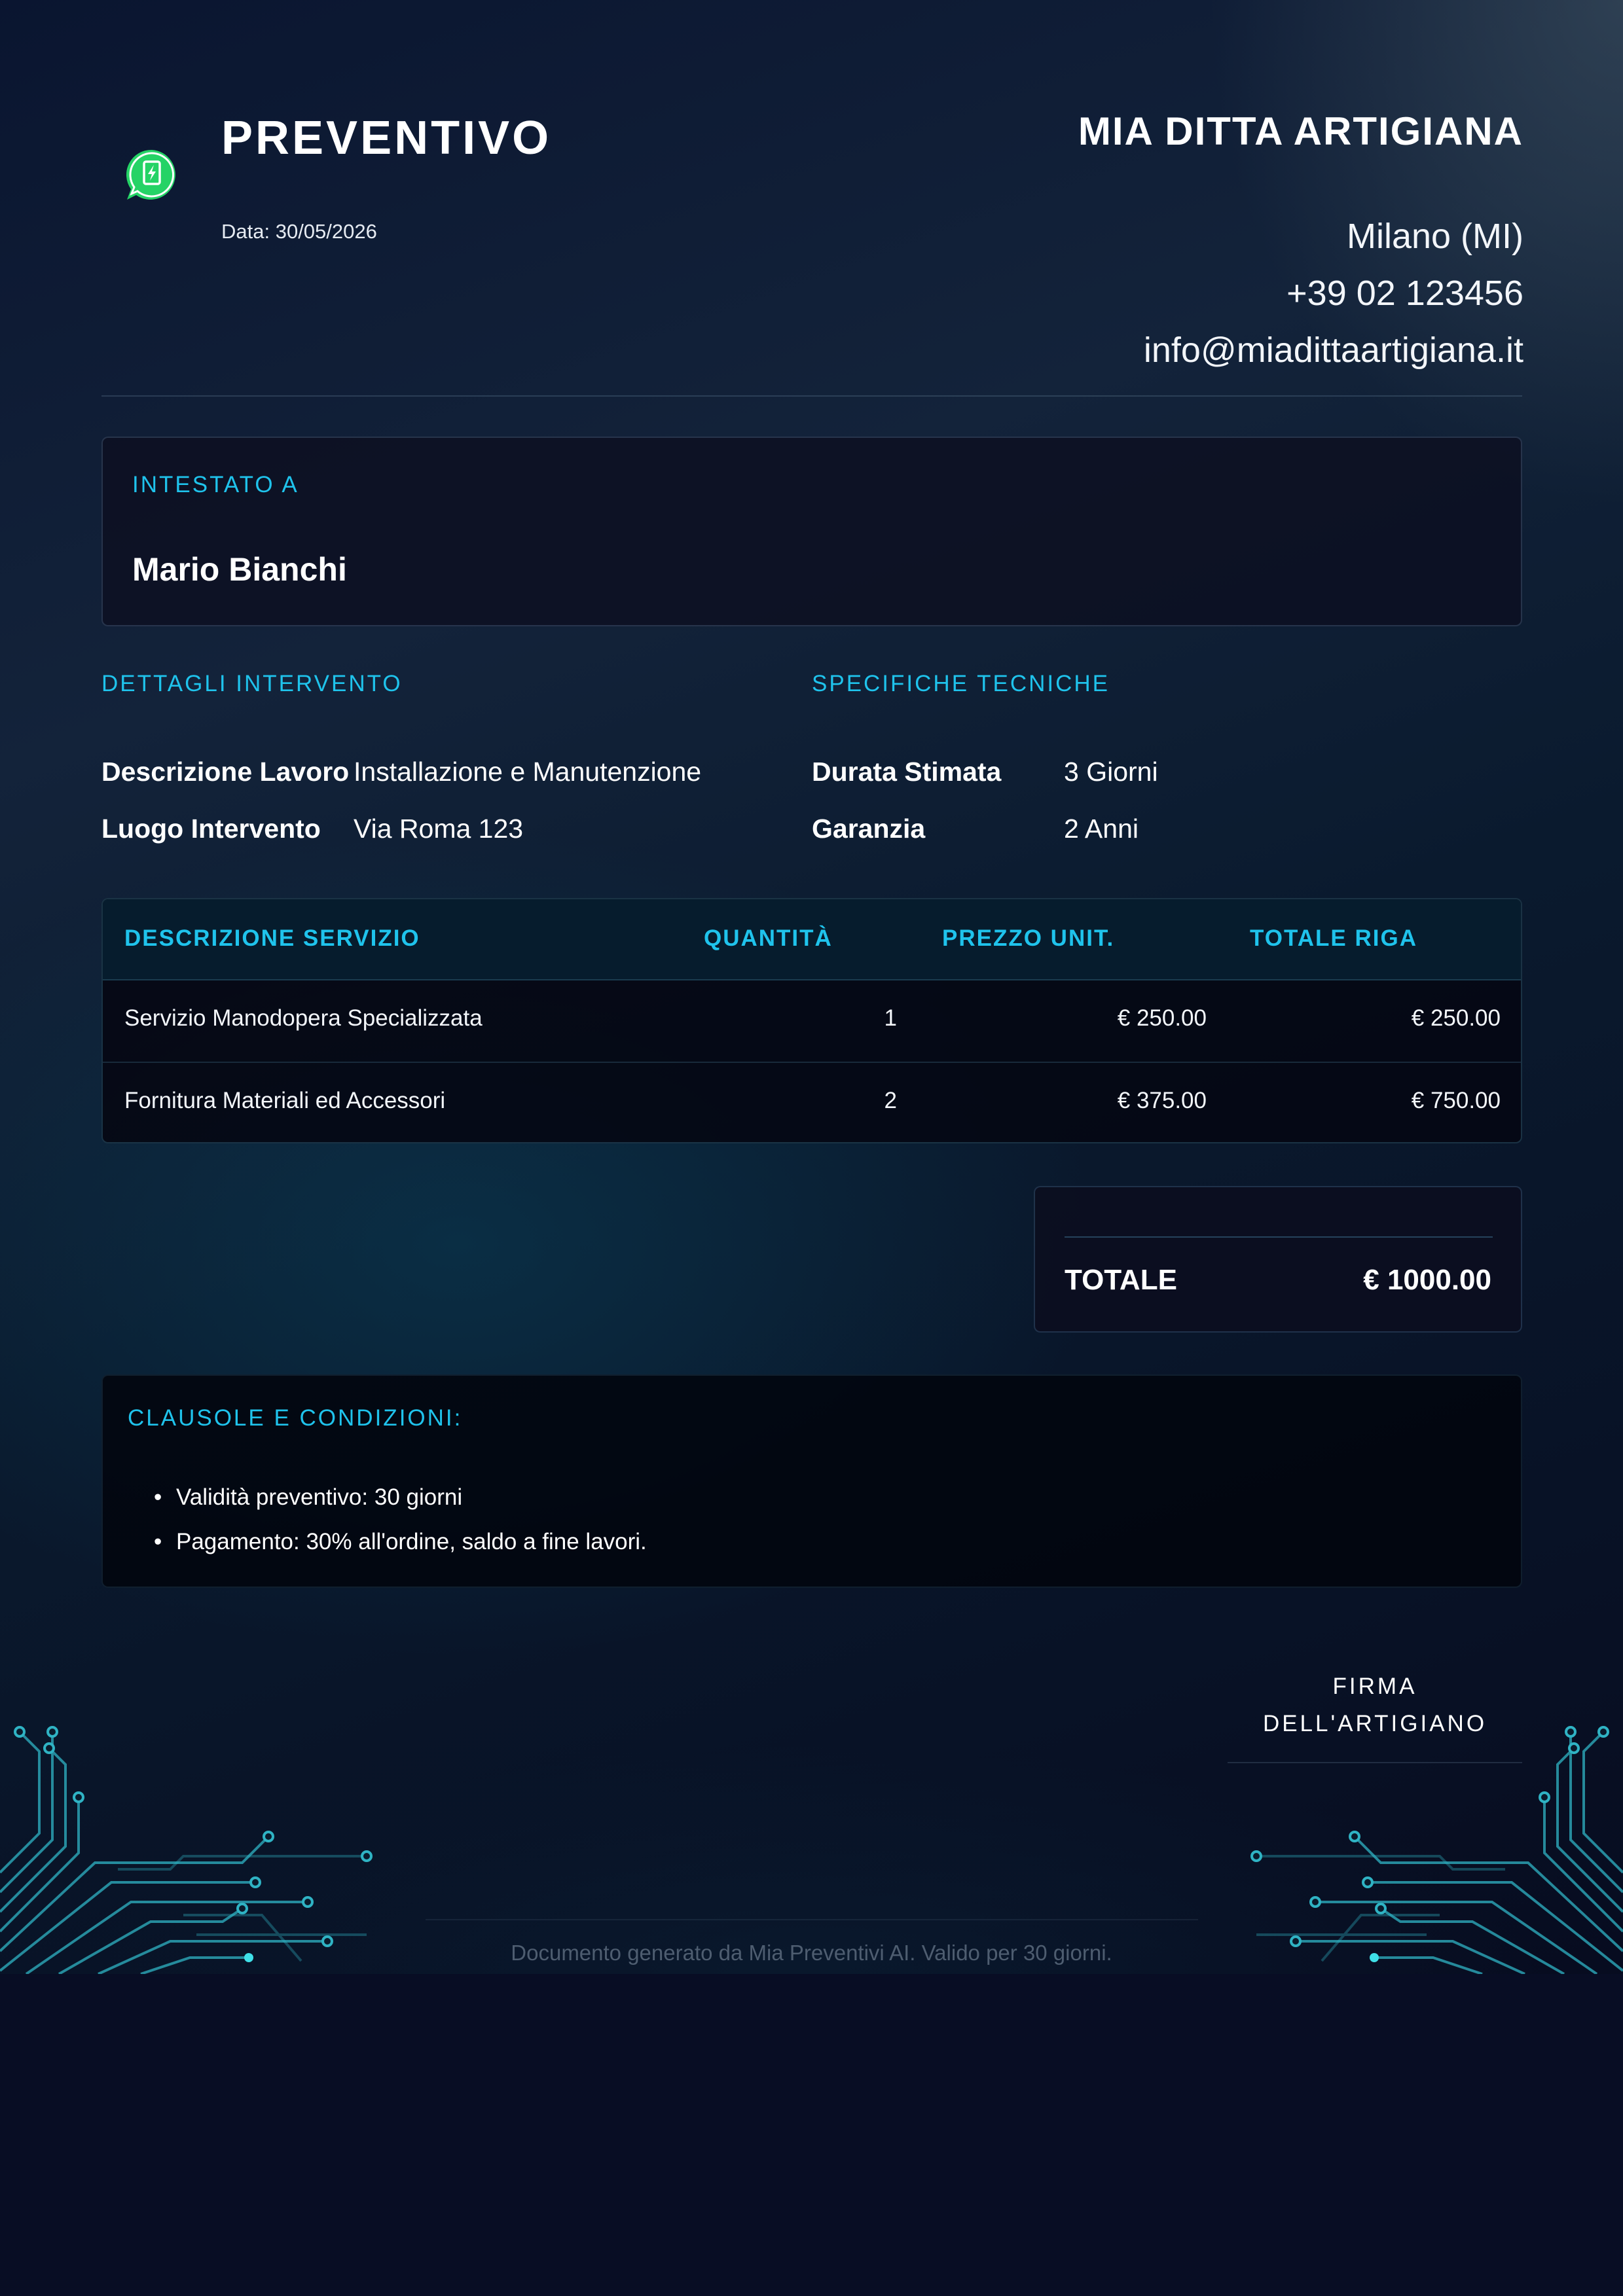  What do you see at coordinates (1427, 1280) in the screenshot?
I see `total-value: € 1000.00` at bounding box center [1427, 1280].